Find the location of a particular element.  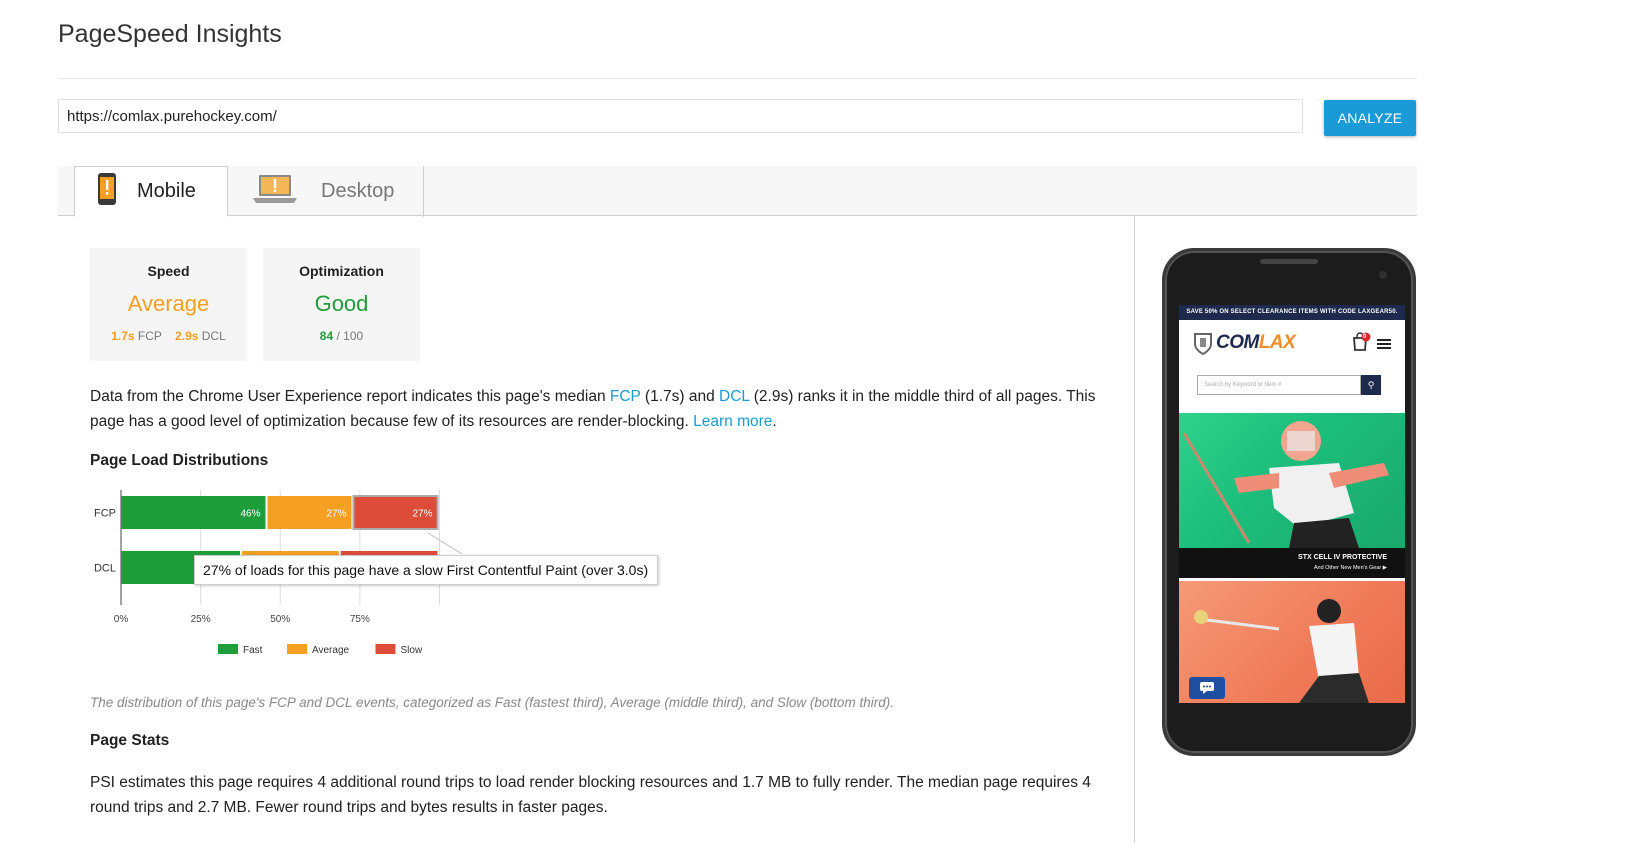

tab-mobile: Mobile is located at coordinates (151, 191).